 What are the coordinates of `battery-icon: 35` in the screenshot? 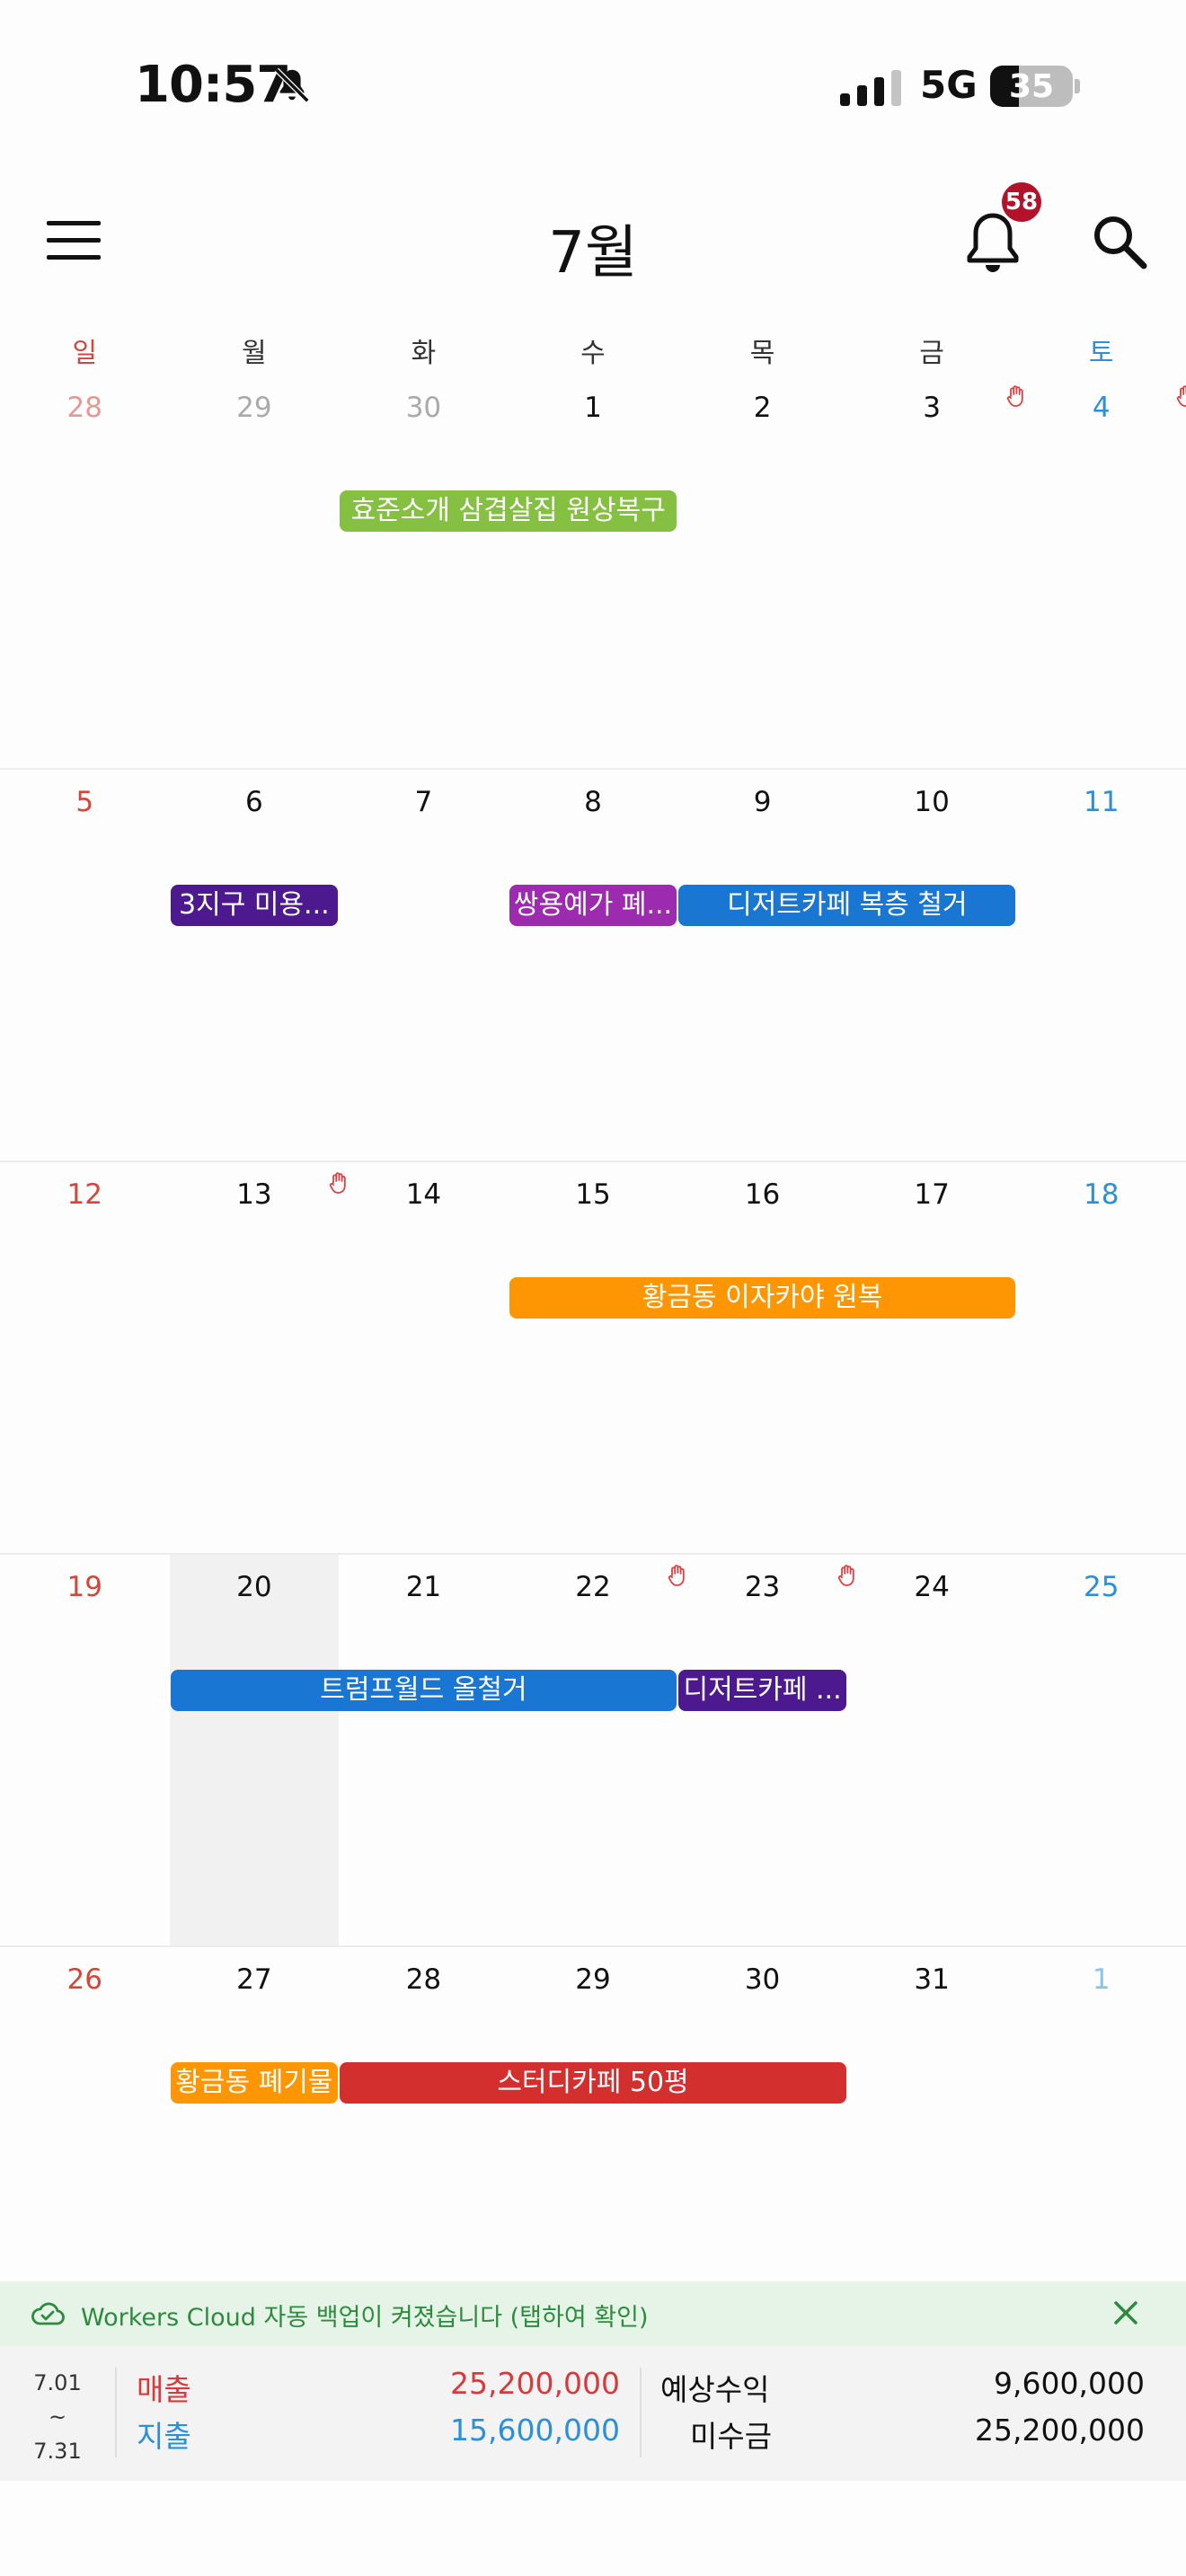 It's located at (1031, 86).